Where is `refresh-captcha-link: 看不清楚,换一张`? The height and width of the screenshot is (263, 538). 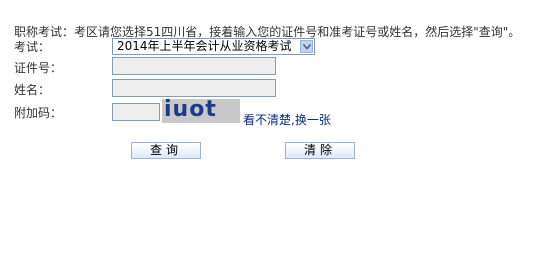
refresh-captcha-link: 看不清楚,换一张 is located at coordinates (287, 120).